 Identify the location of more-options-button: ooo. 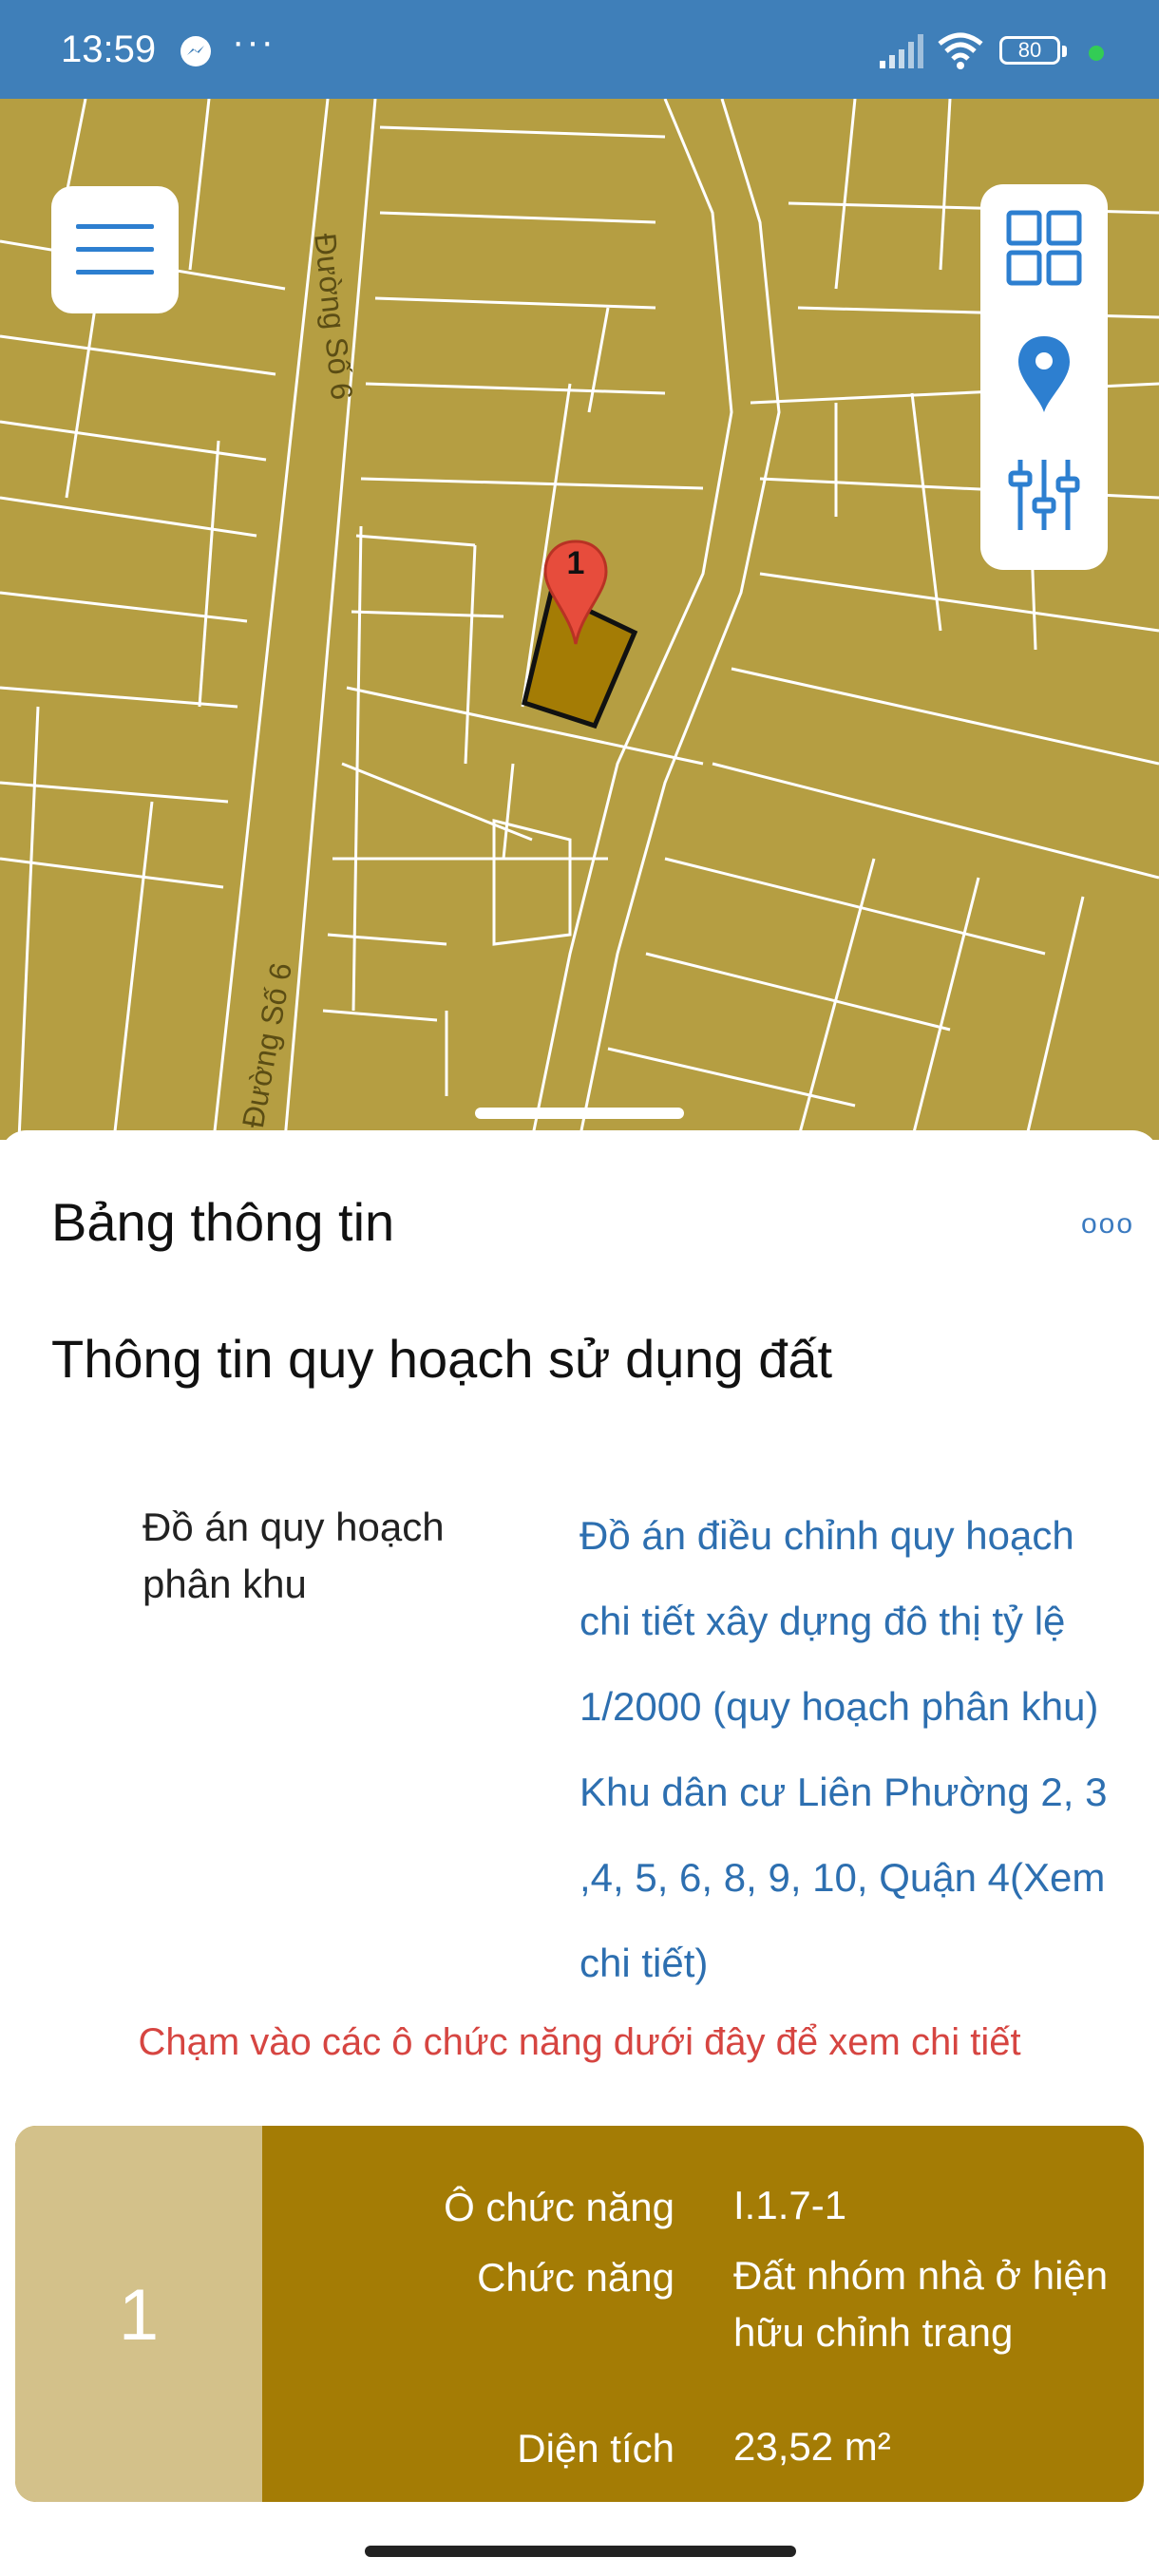
(1107, 1224).